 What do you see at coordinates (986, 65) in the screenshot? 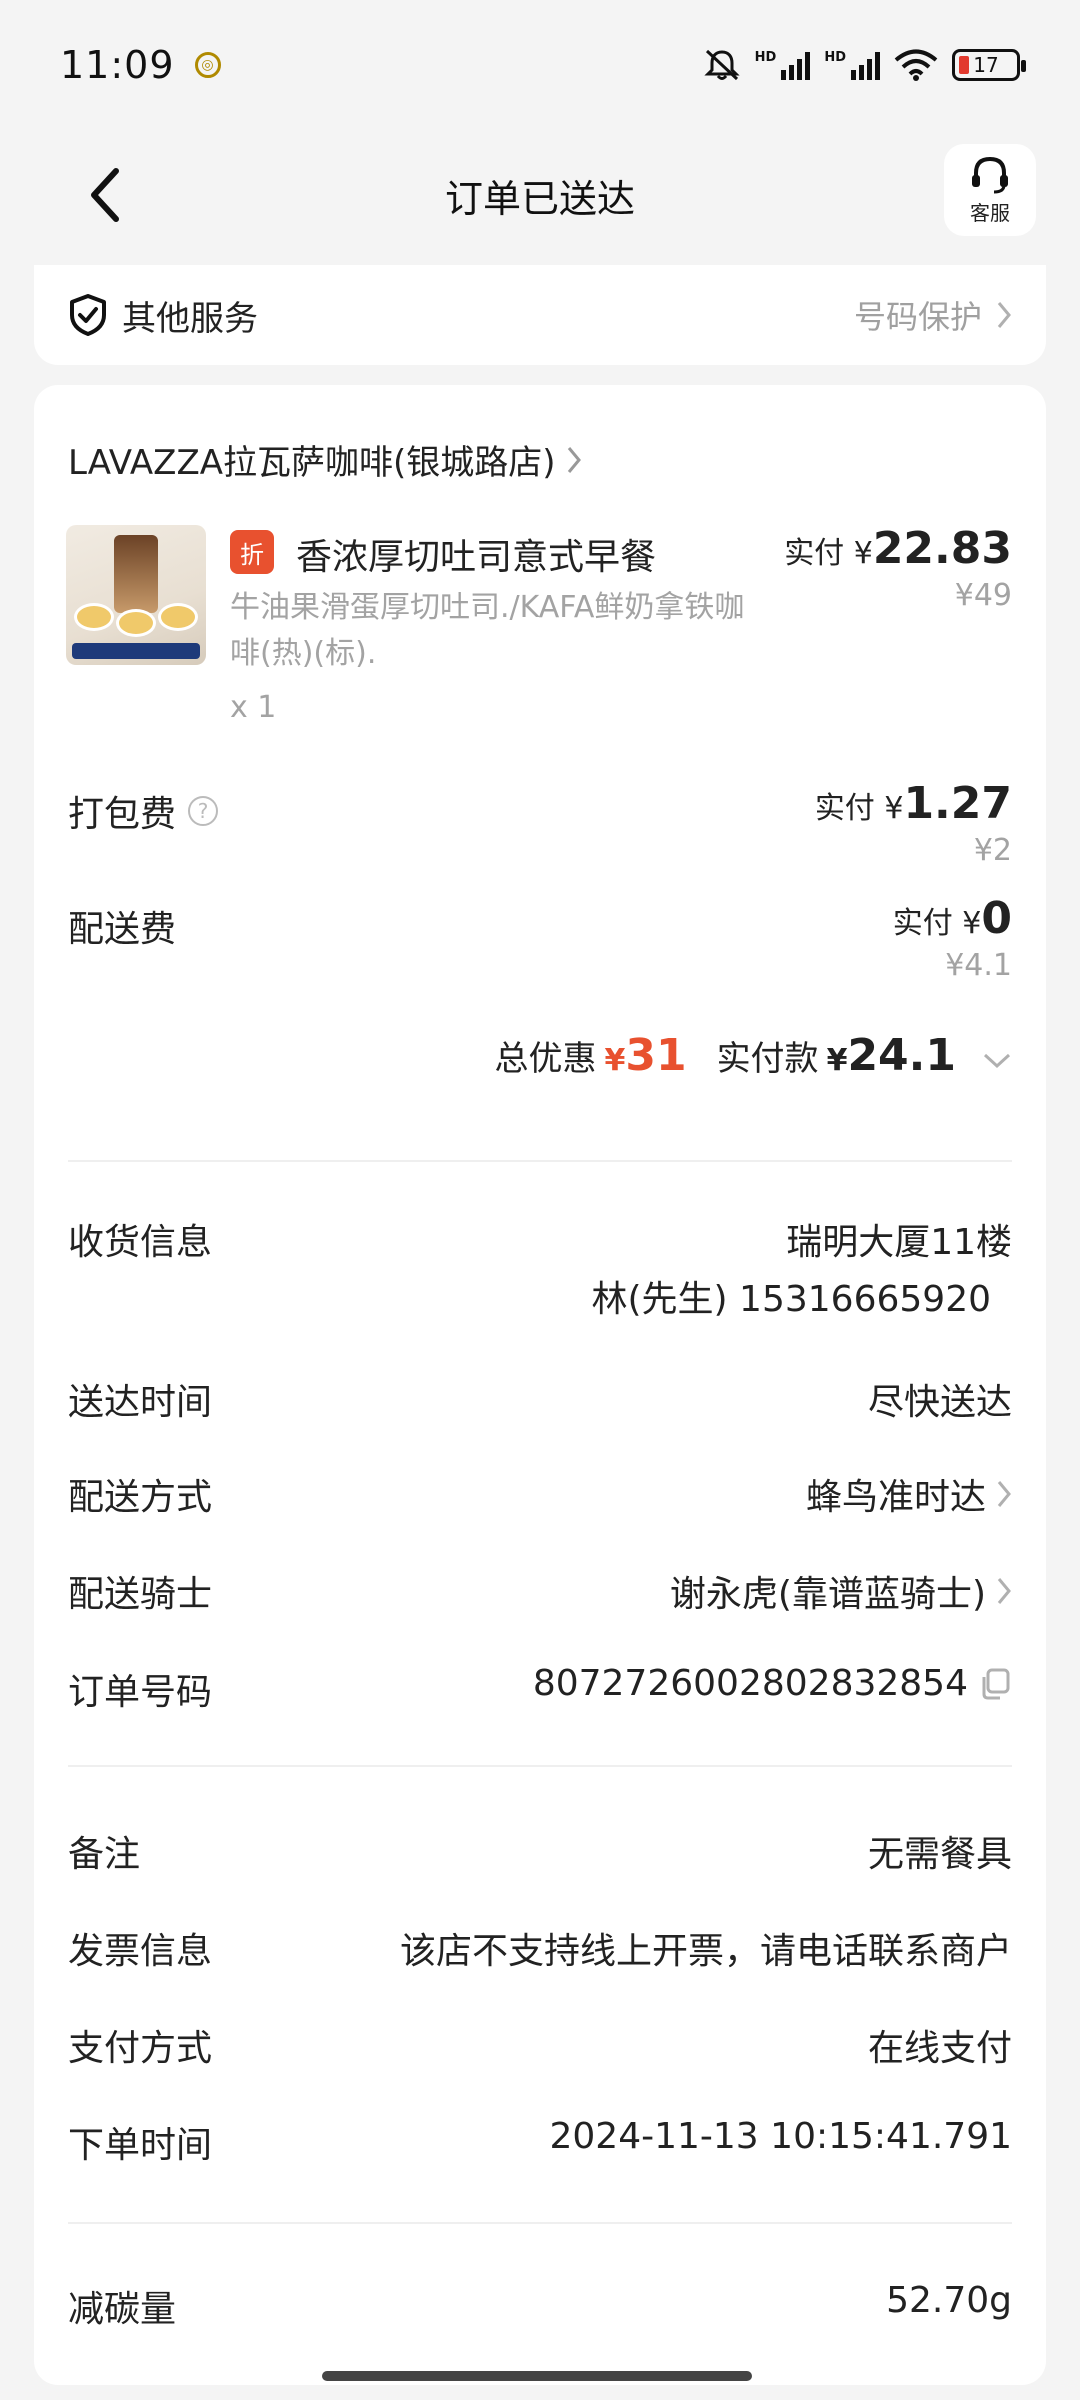
I see `battery-level: 17` at bounding box center [986, 65].